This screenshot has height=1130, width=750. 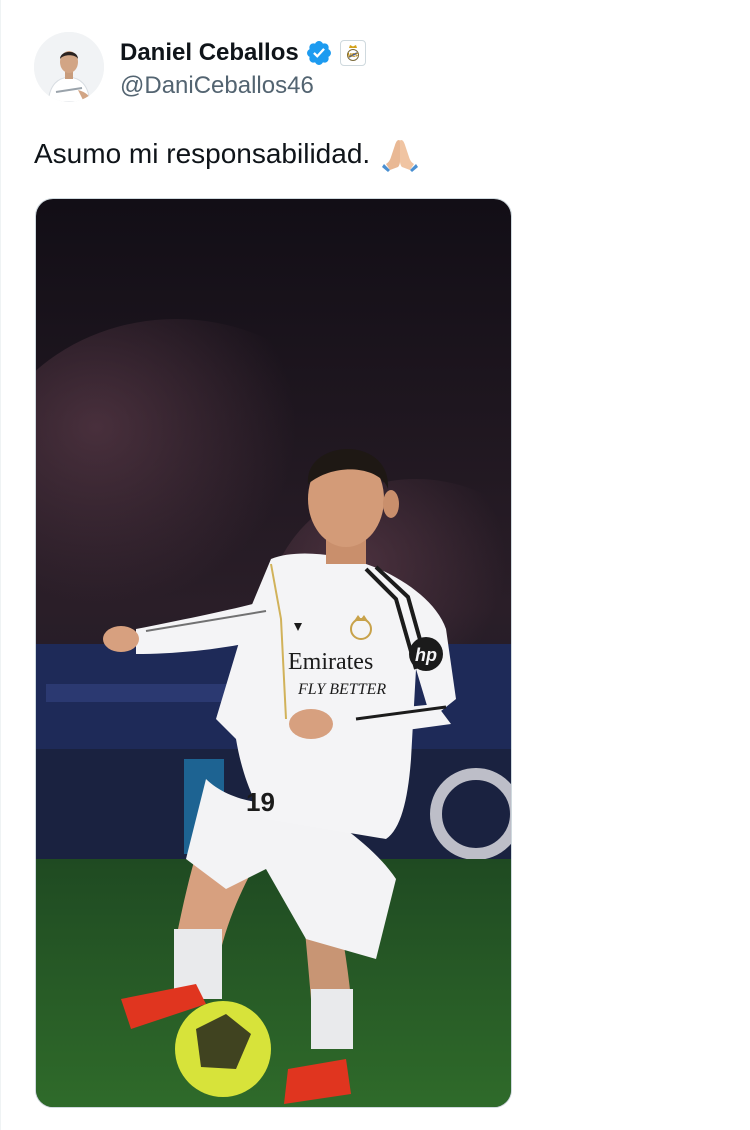 What do you see at coordinates (330, 662) in the screenshot?
I see `jersey-sponsor-text: Emirates` at bounding box center [330, 662].